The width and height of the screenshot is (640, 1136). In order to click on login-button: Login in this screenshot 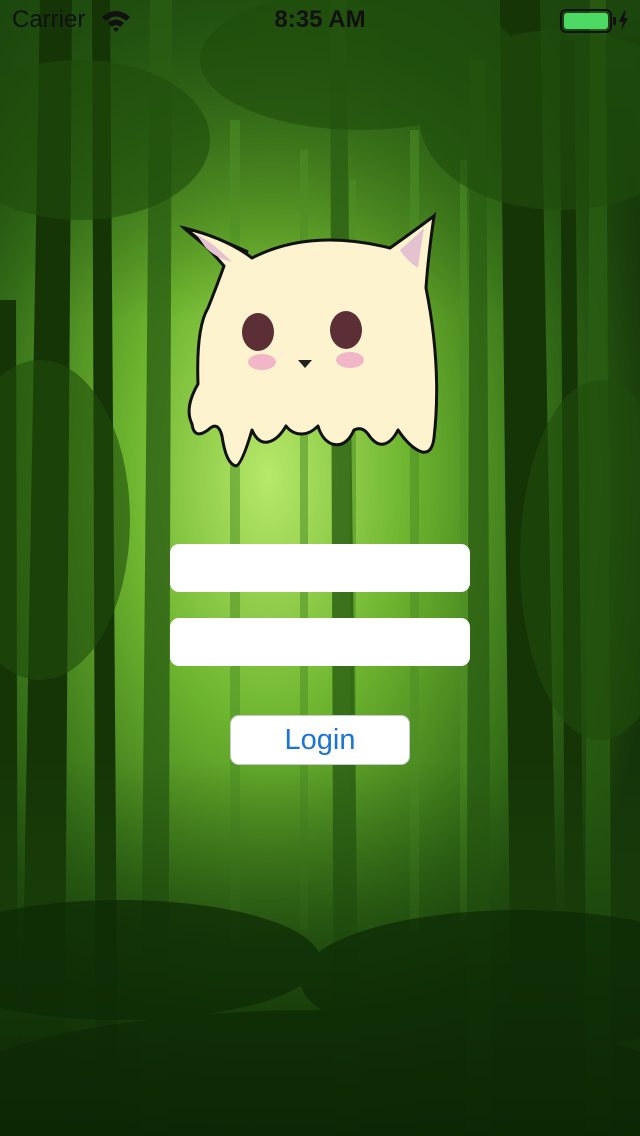, I will do `click(320, 740)`.